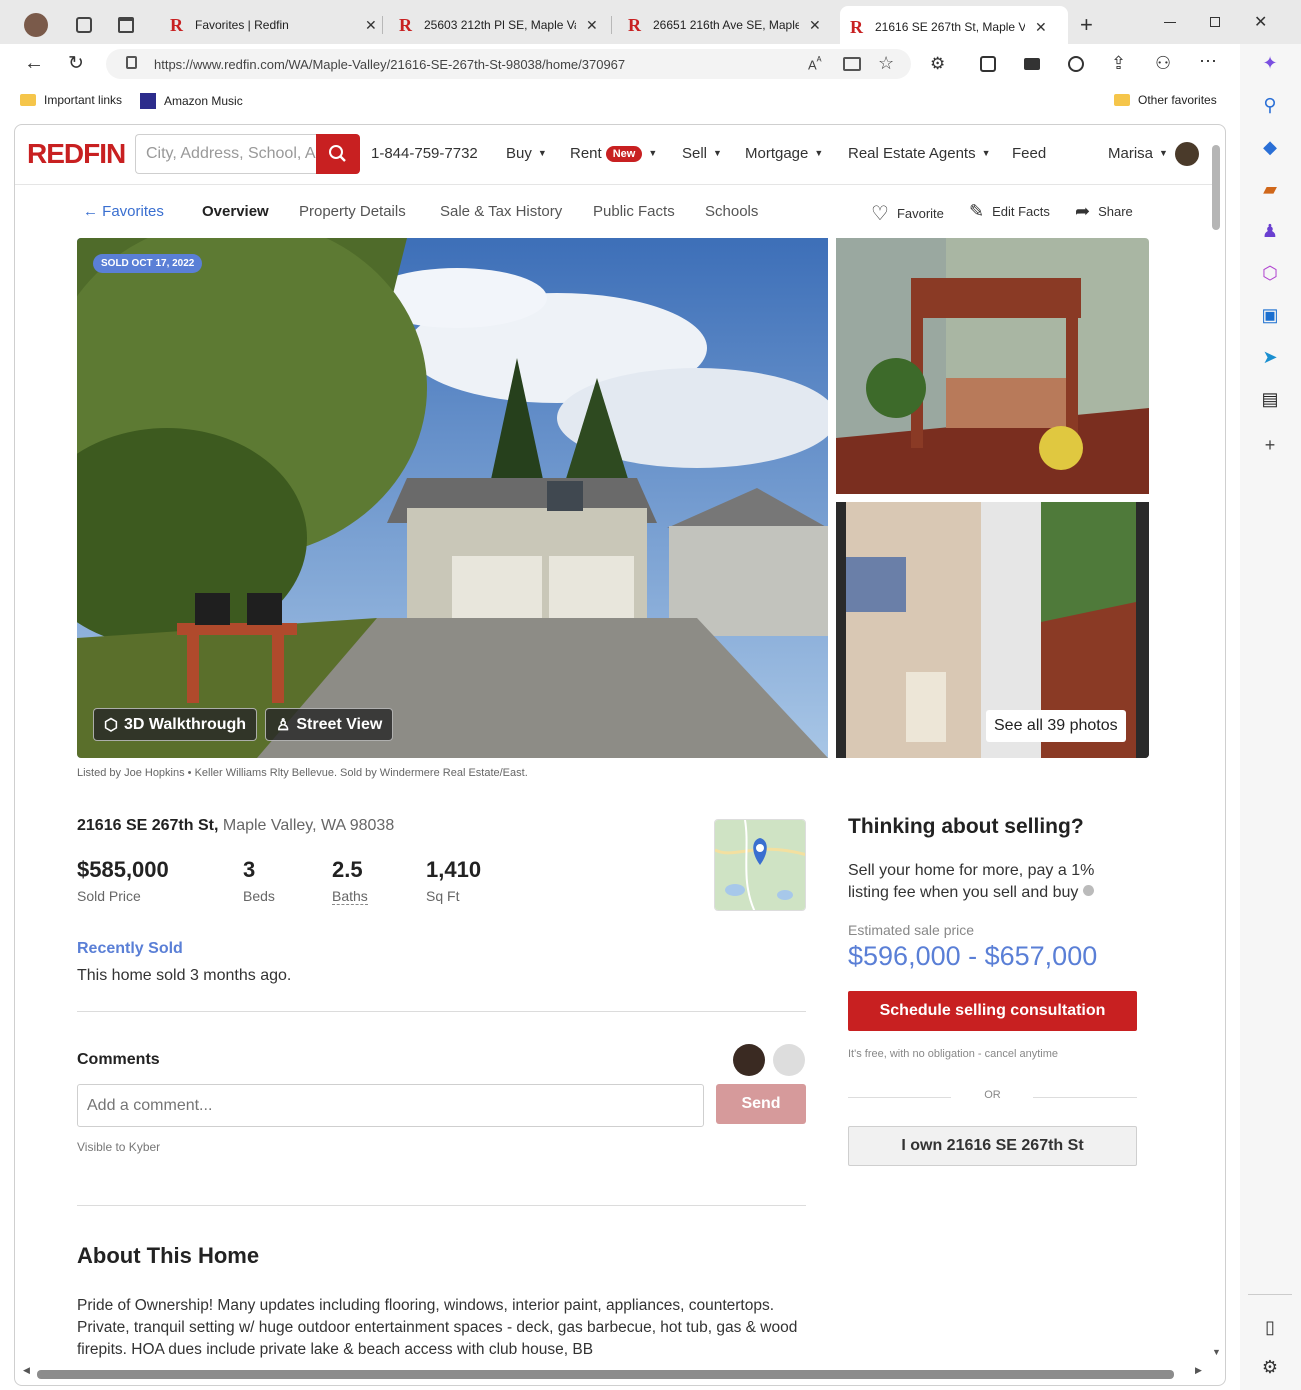  Describe the element at coordinates (424, 153) in the screenshot. I see `phone-number: 1-844-759-7732` at that location.